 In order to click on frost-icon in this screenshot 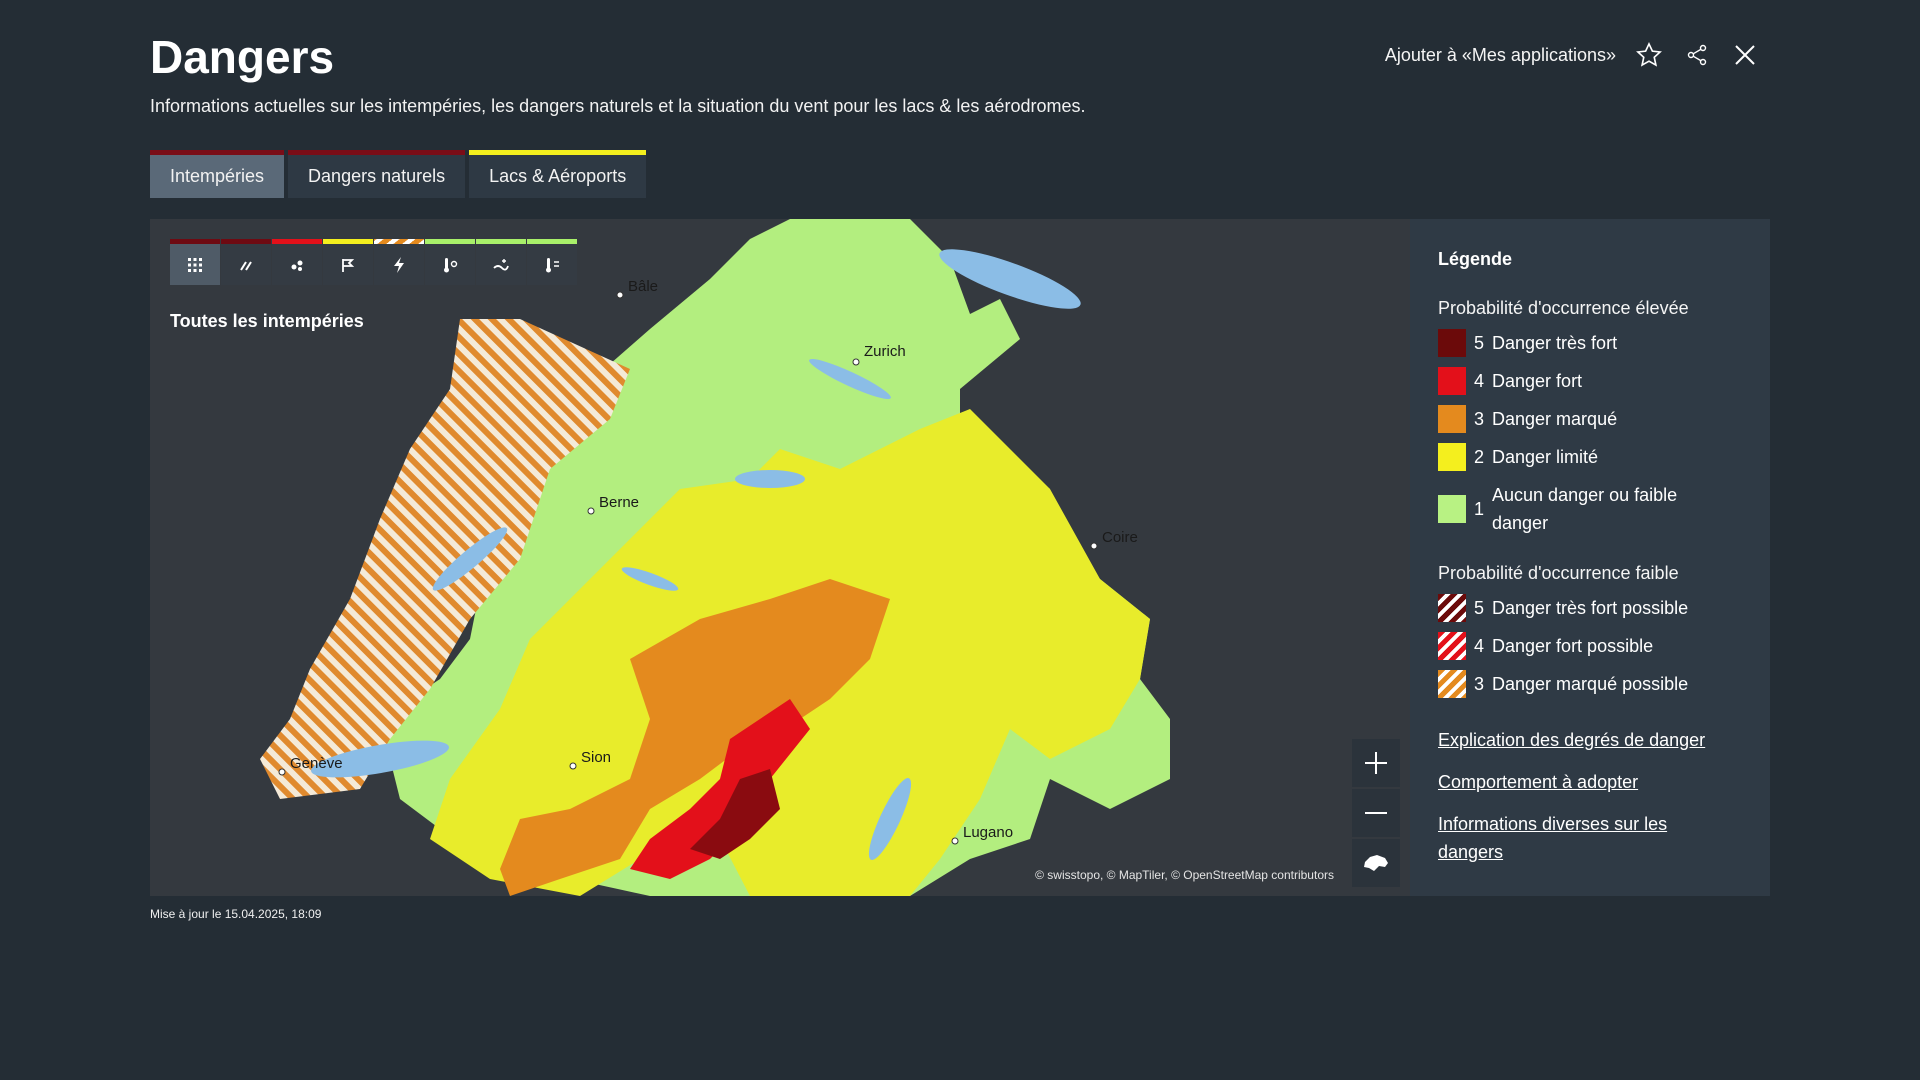, I will do `click(501, 264)`.